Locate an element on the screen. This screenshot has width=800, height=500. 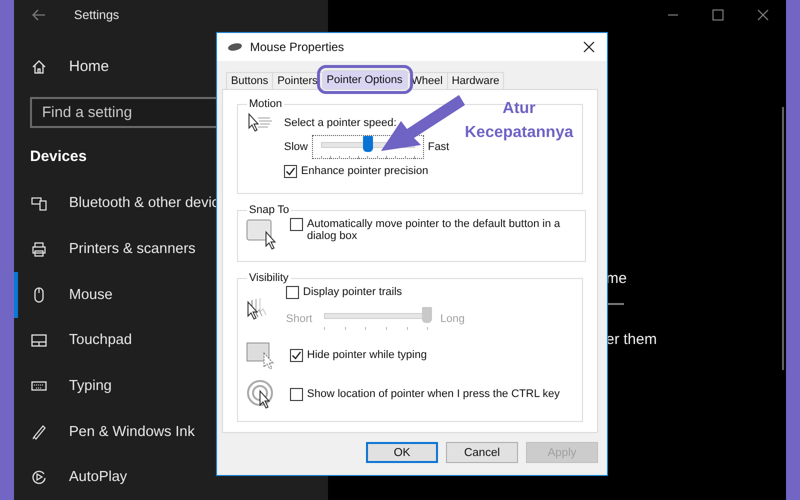
sidebar-item: Pen & Windows Ink is located at coordinates (171, 431).